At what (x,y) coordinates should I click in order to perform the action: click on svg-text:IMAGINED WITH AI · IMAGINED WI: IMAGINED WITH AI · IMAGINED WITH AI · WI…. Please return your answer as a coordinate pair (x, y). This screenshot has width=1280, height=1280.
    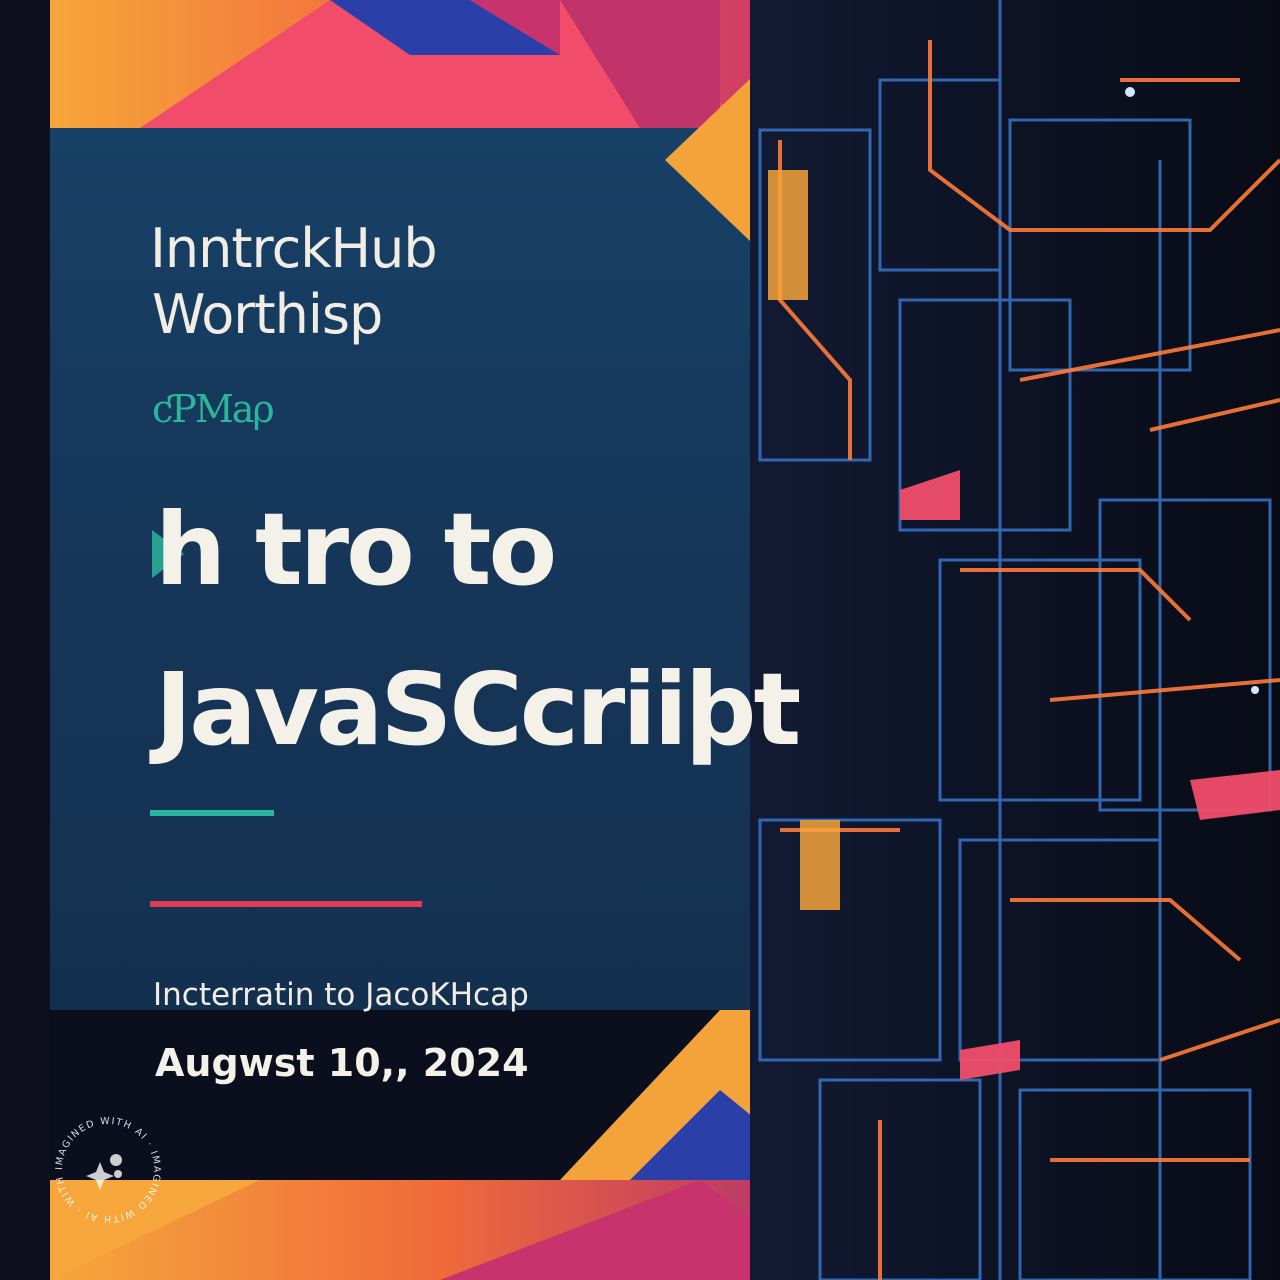
    Looking at the image, I should click on (105, 1167).